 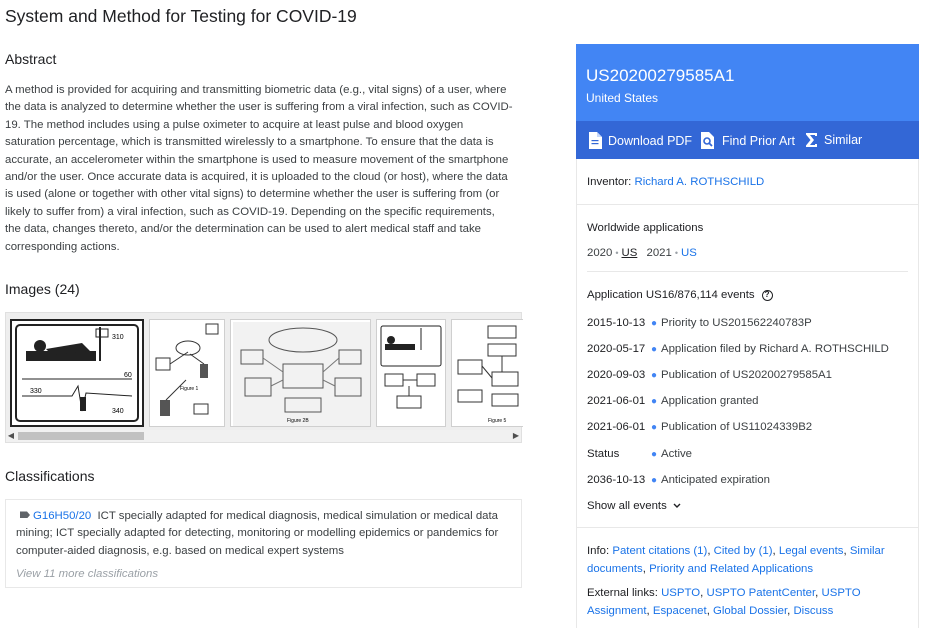 I want to click on download-pdf-button: Download PDF, so click(x=640, y=140).